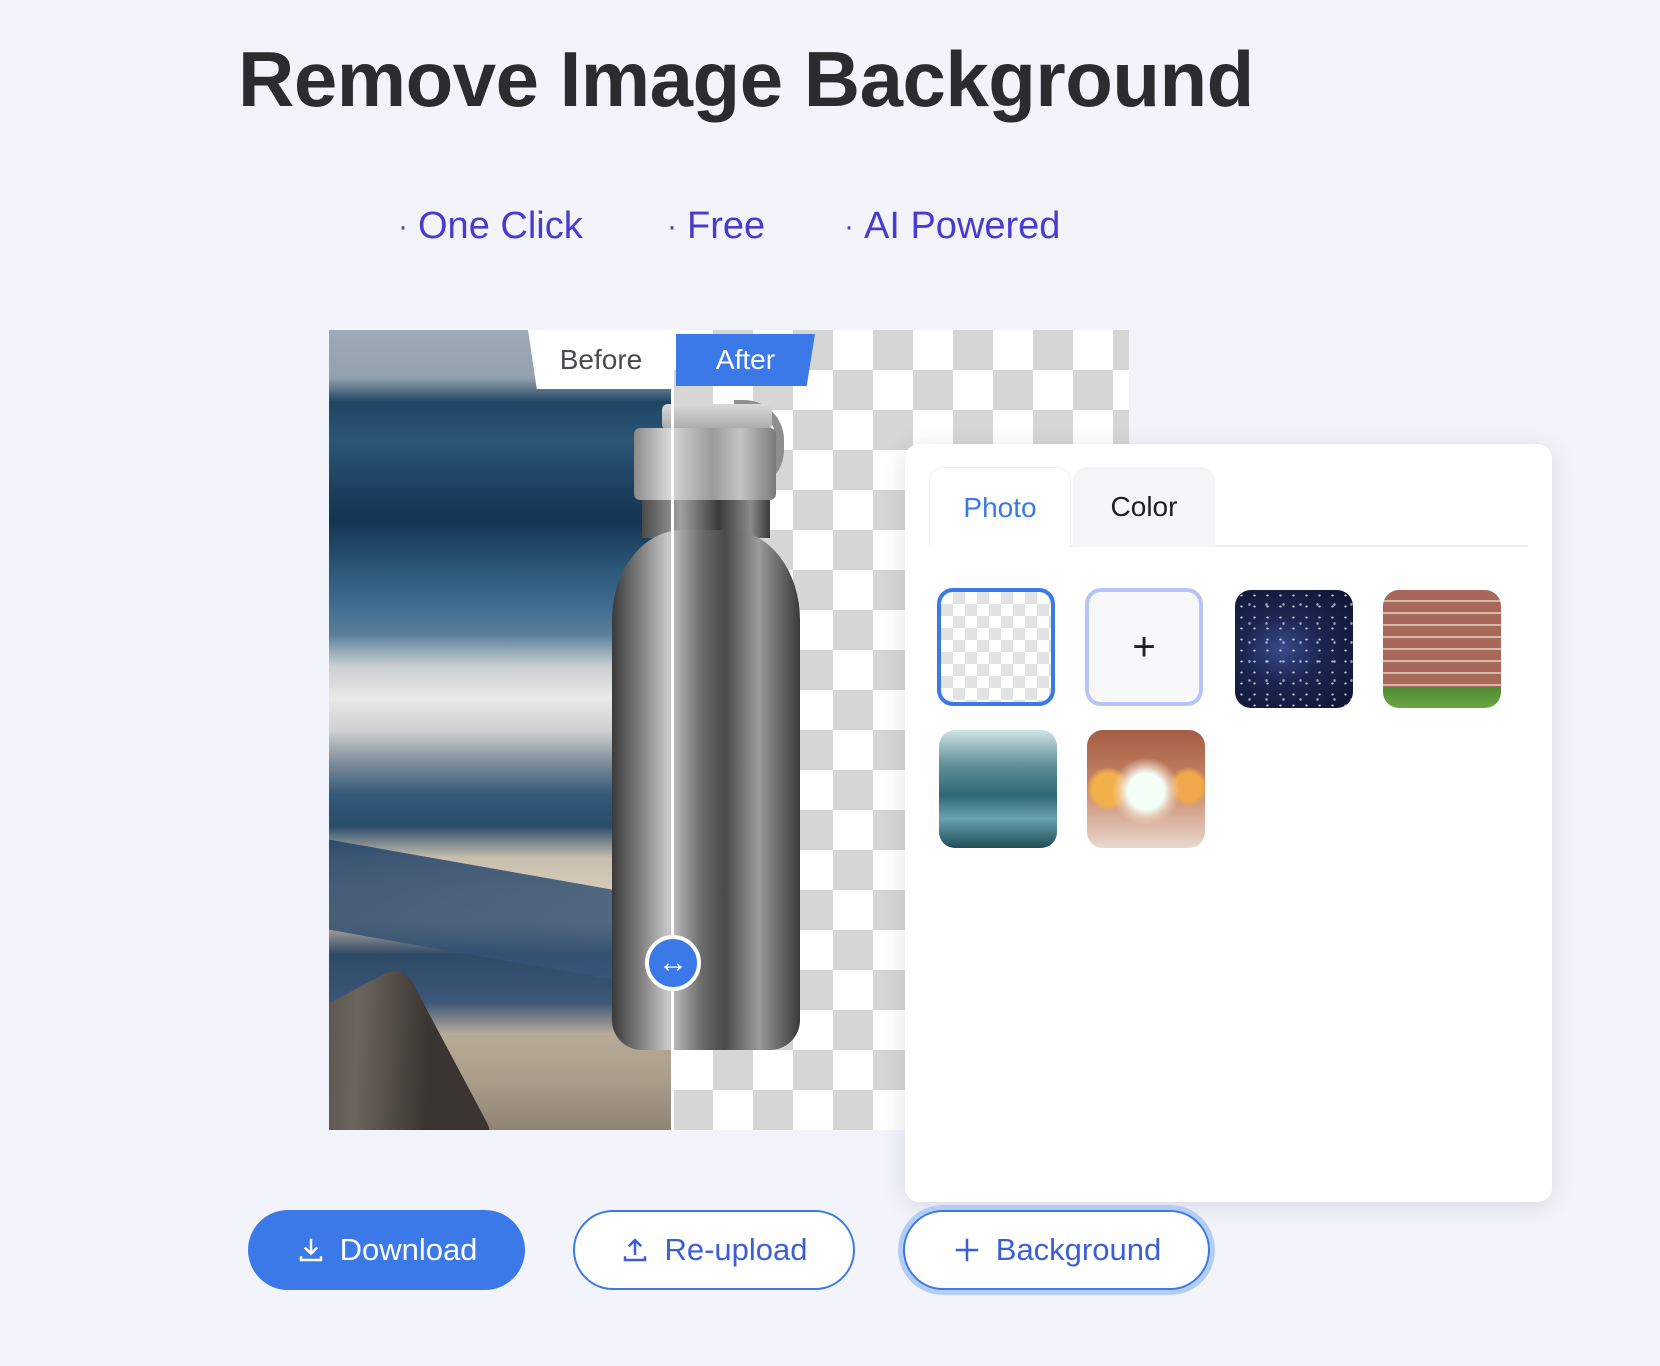 The width and height of the screenshot is (1660, 1366). I want to click on download-label: Download, so click(408, 1249).